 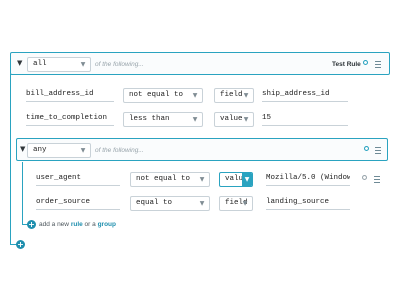 What do you see at coordinates (70, 95) in the screenshot?
I see `rule-field-input: bill_address_id` at bounding box center [70, 95].